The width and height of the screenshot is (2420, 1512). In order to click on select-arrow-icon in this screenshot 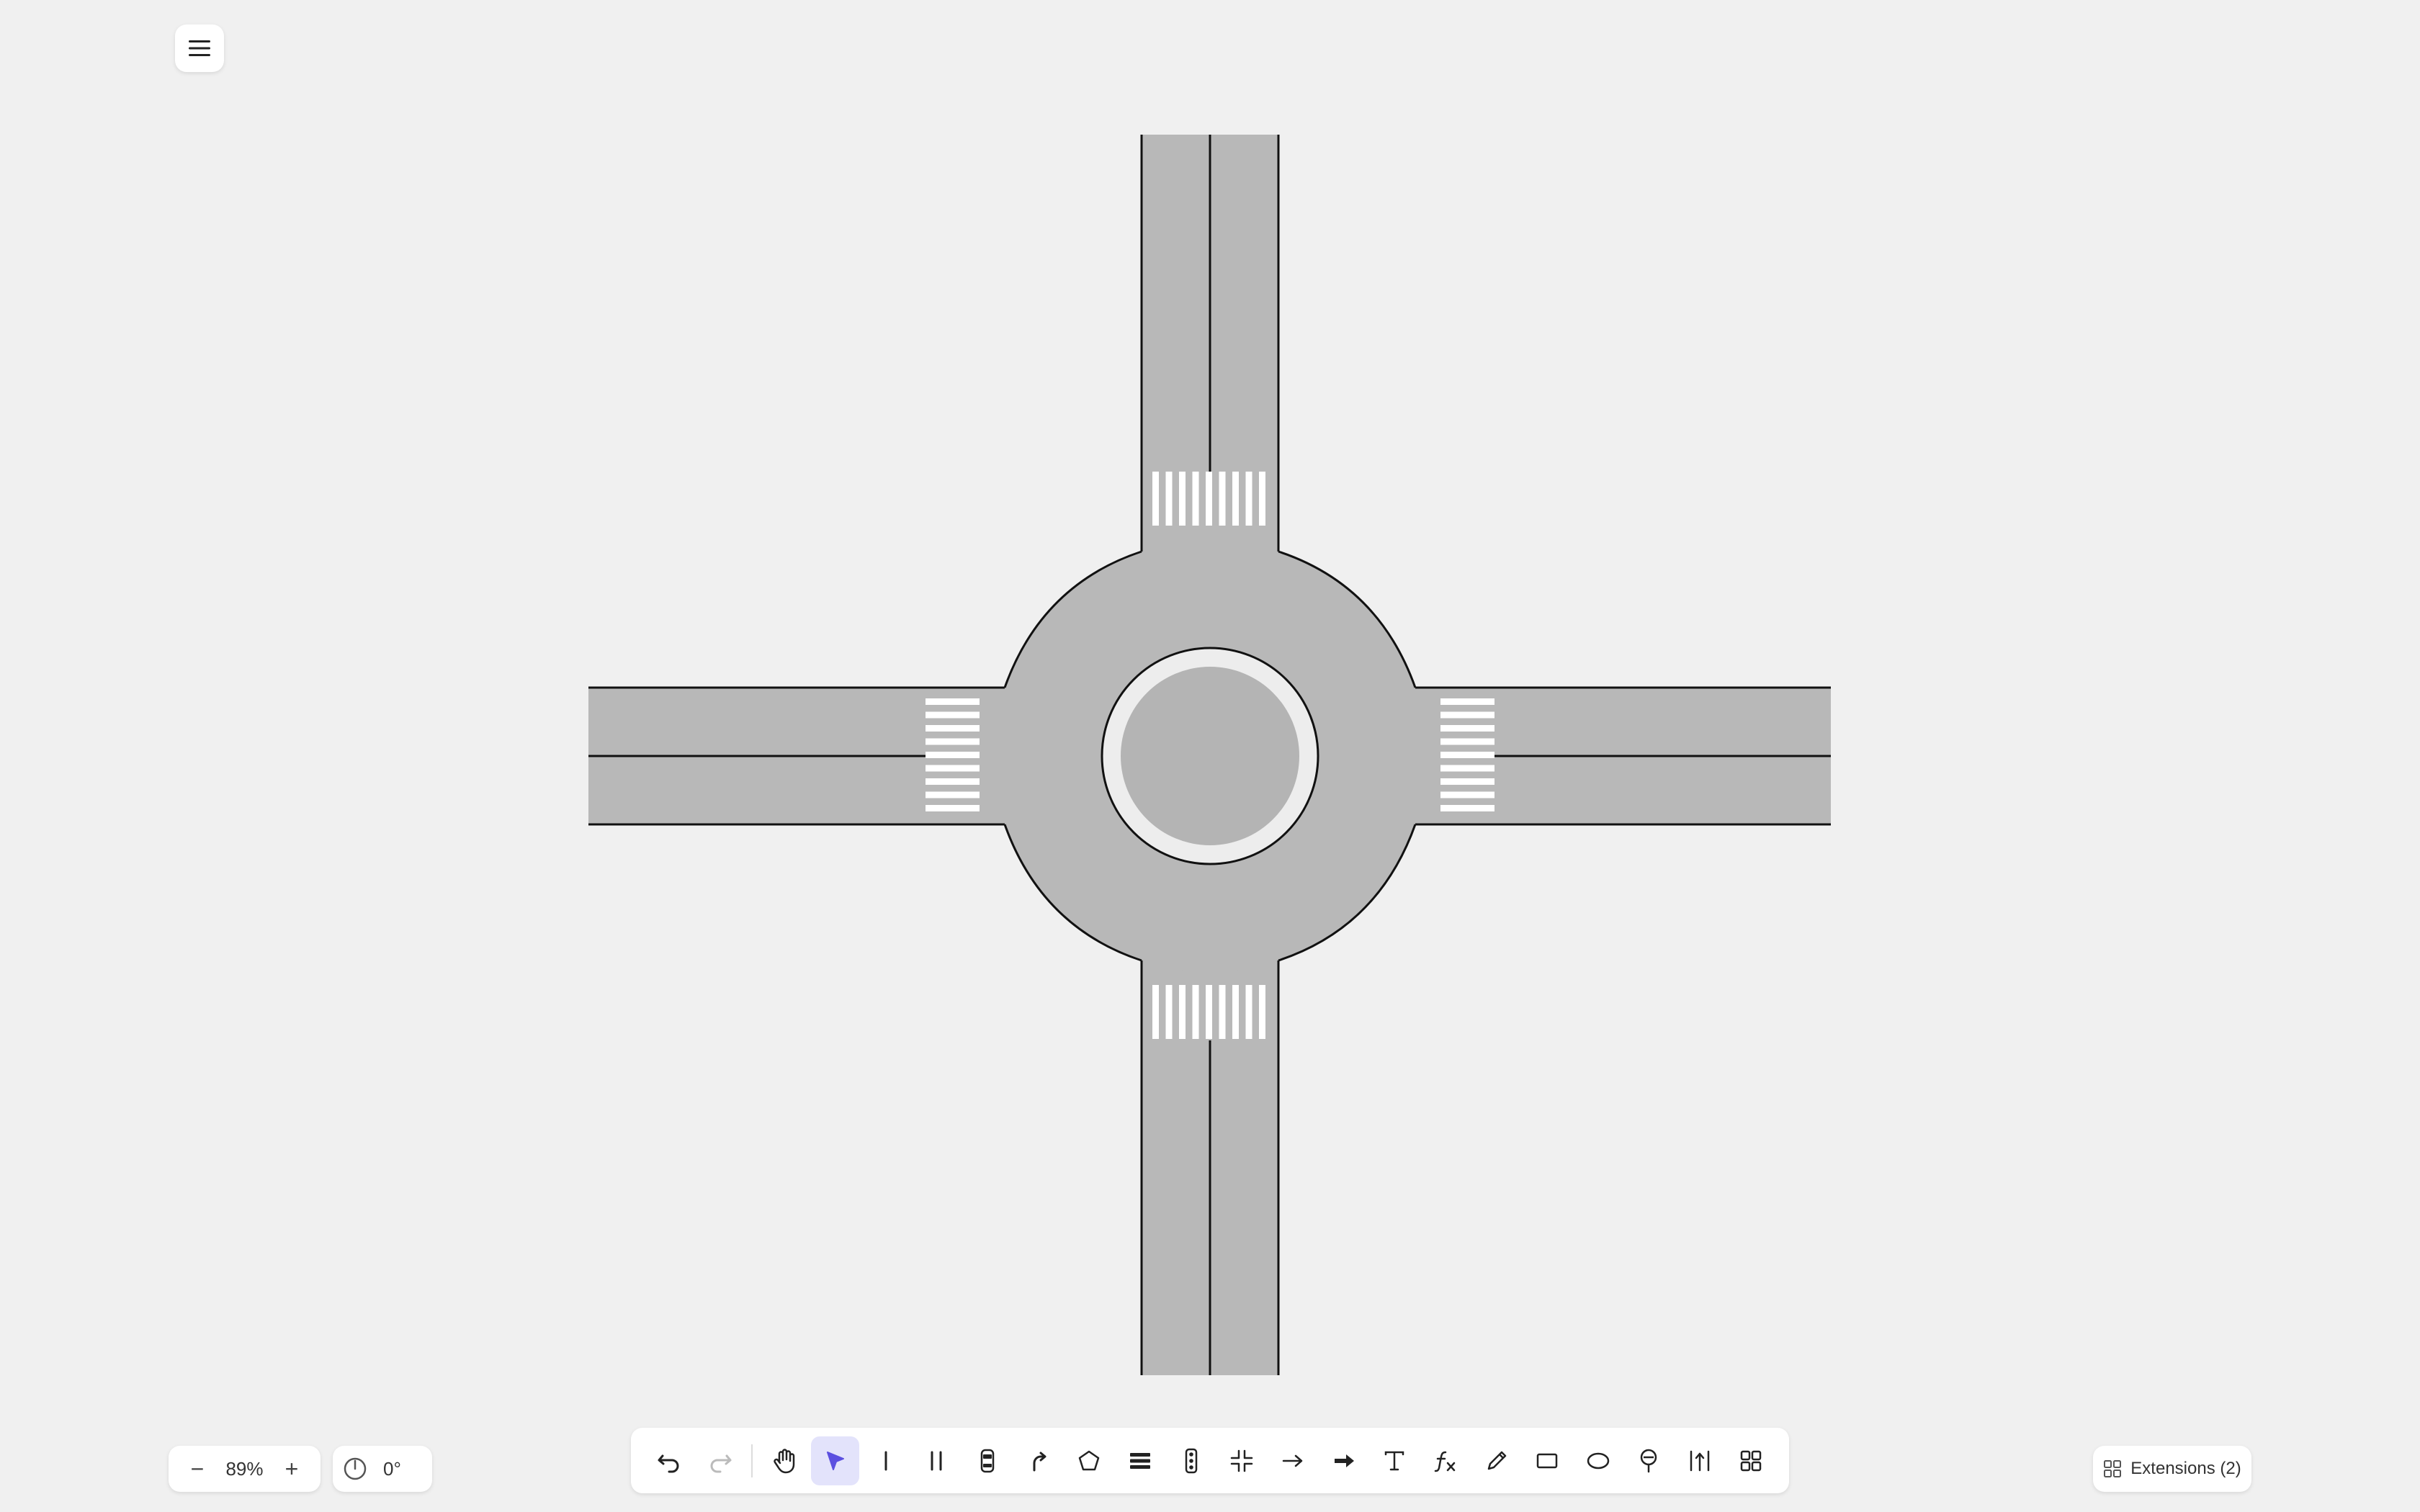, I will do `click(836, 1460)`.